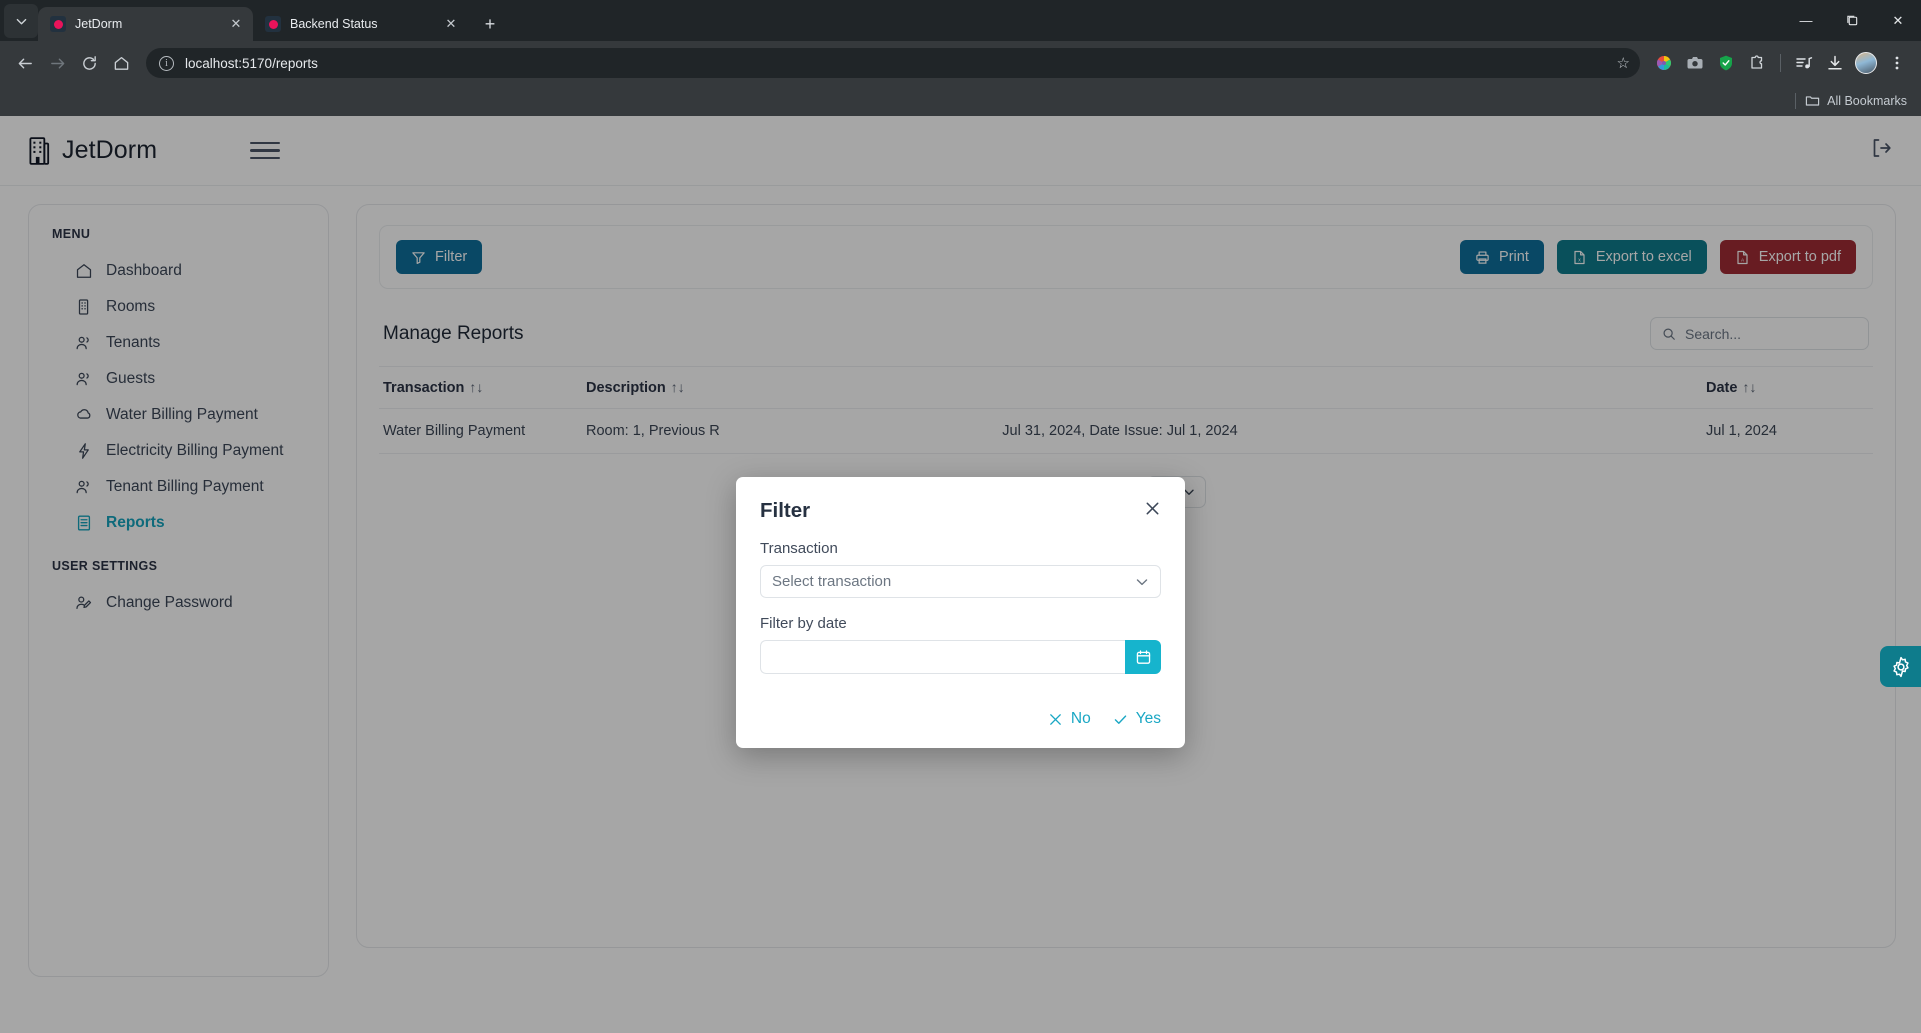 This screenshot has height=1033, width=1921. Describe the element at coordinates (25, 63) in the screenshot. I see `back-button` at that location.